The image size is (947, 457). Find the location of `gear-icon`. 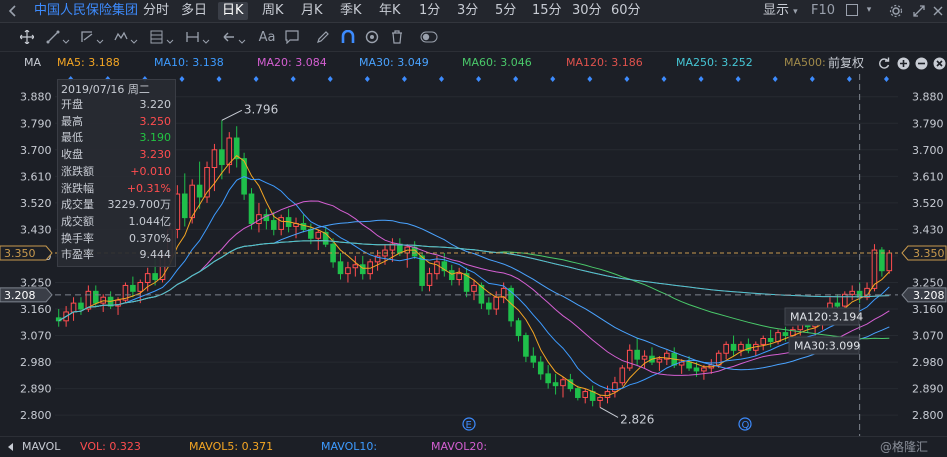

gear-icon is located at coordinates (896, 11).